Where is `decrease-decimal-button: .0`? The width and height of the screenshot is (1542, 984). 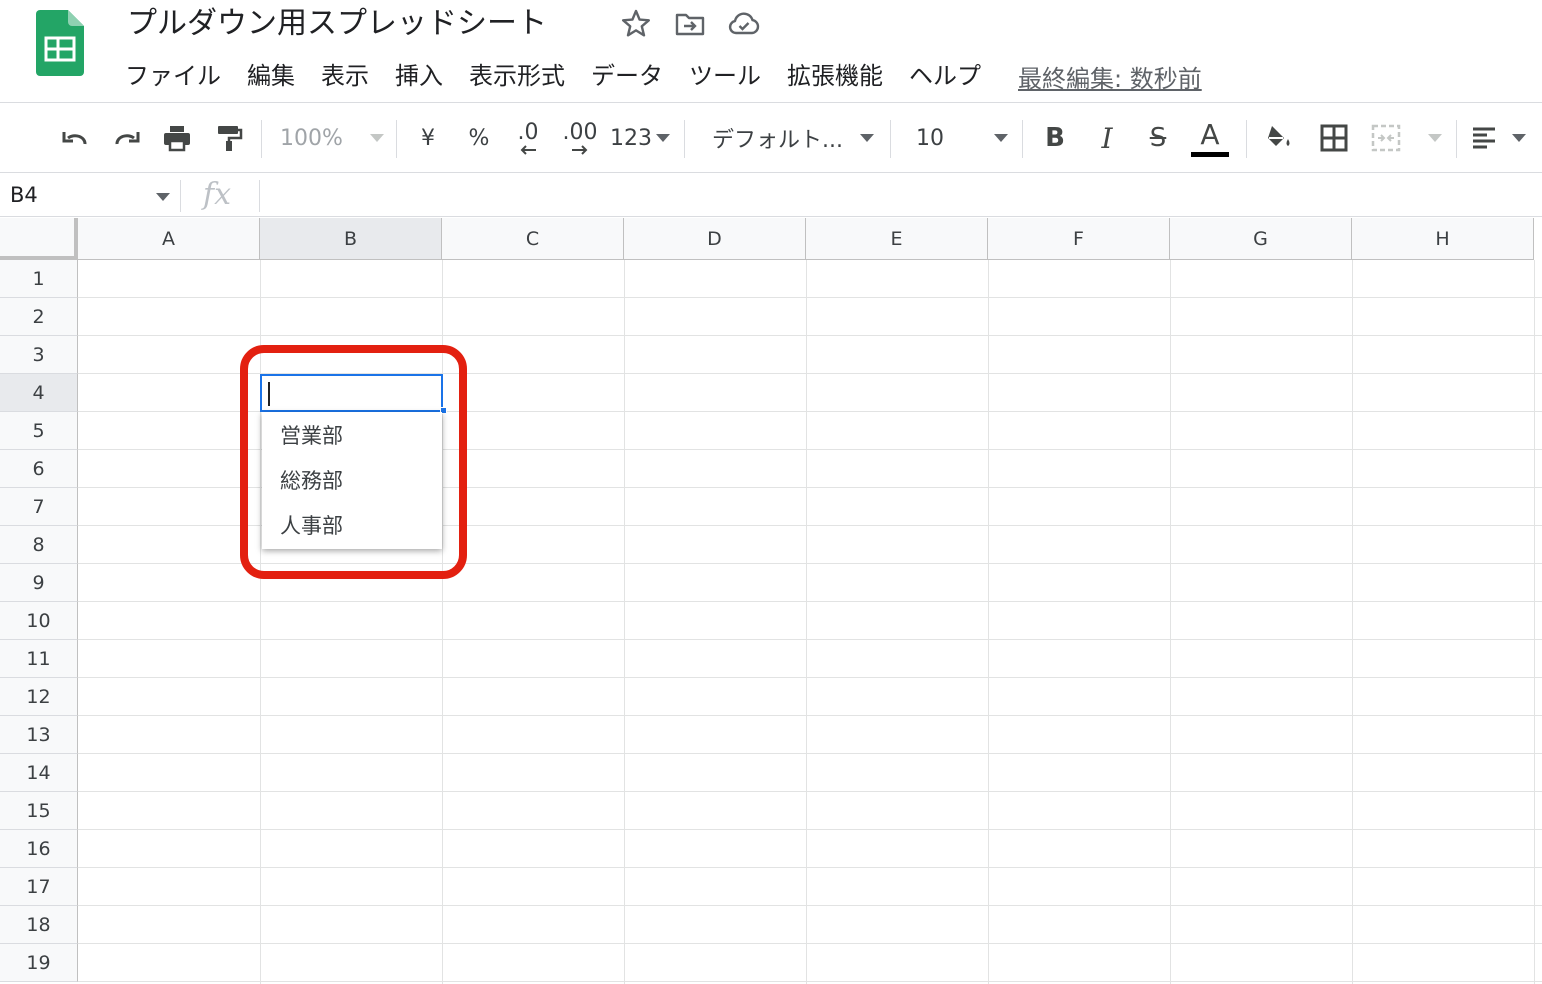
decrease-decimal-button: .0 is located at coordinates (528, 138).